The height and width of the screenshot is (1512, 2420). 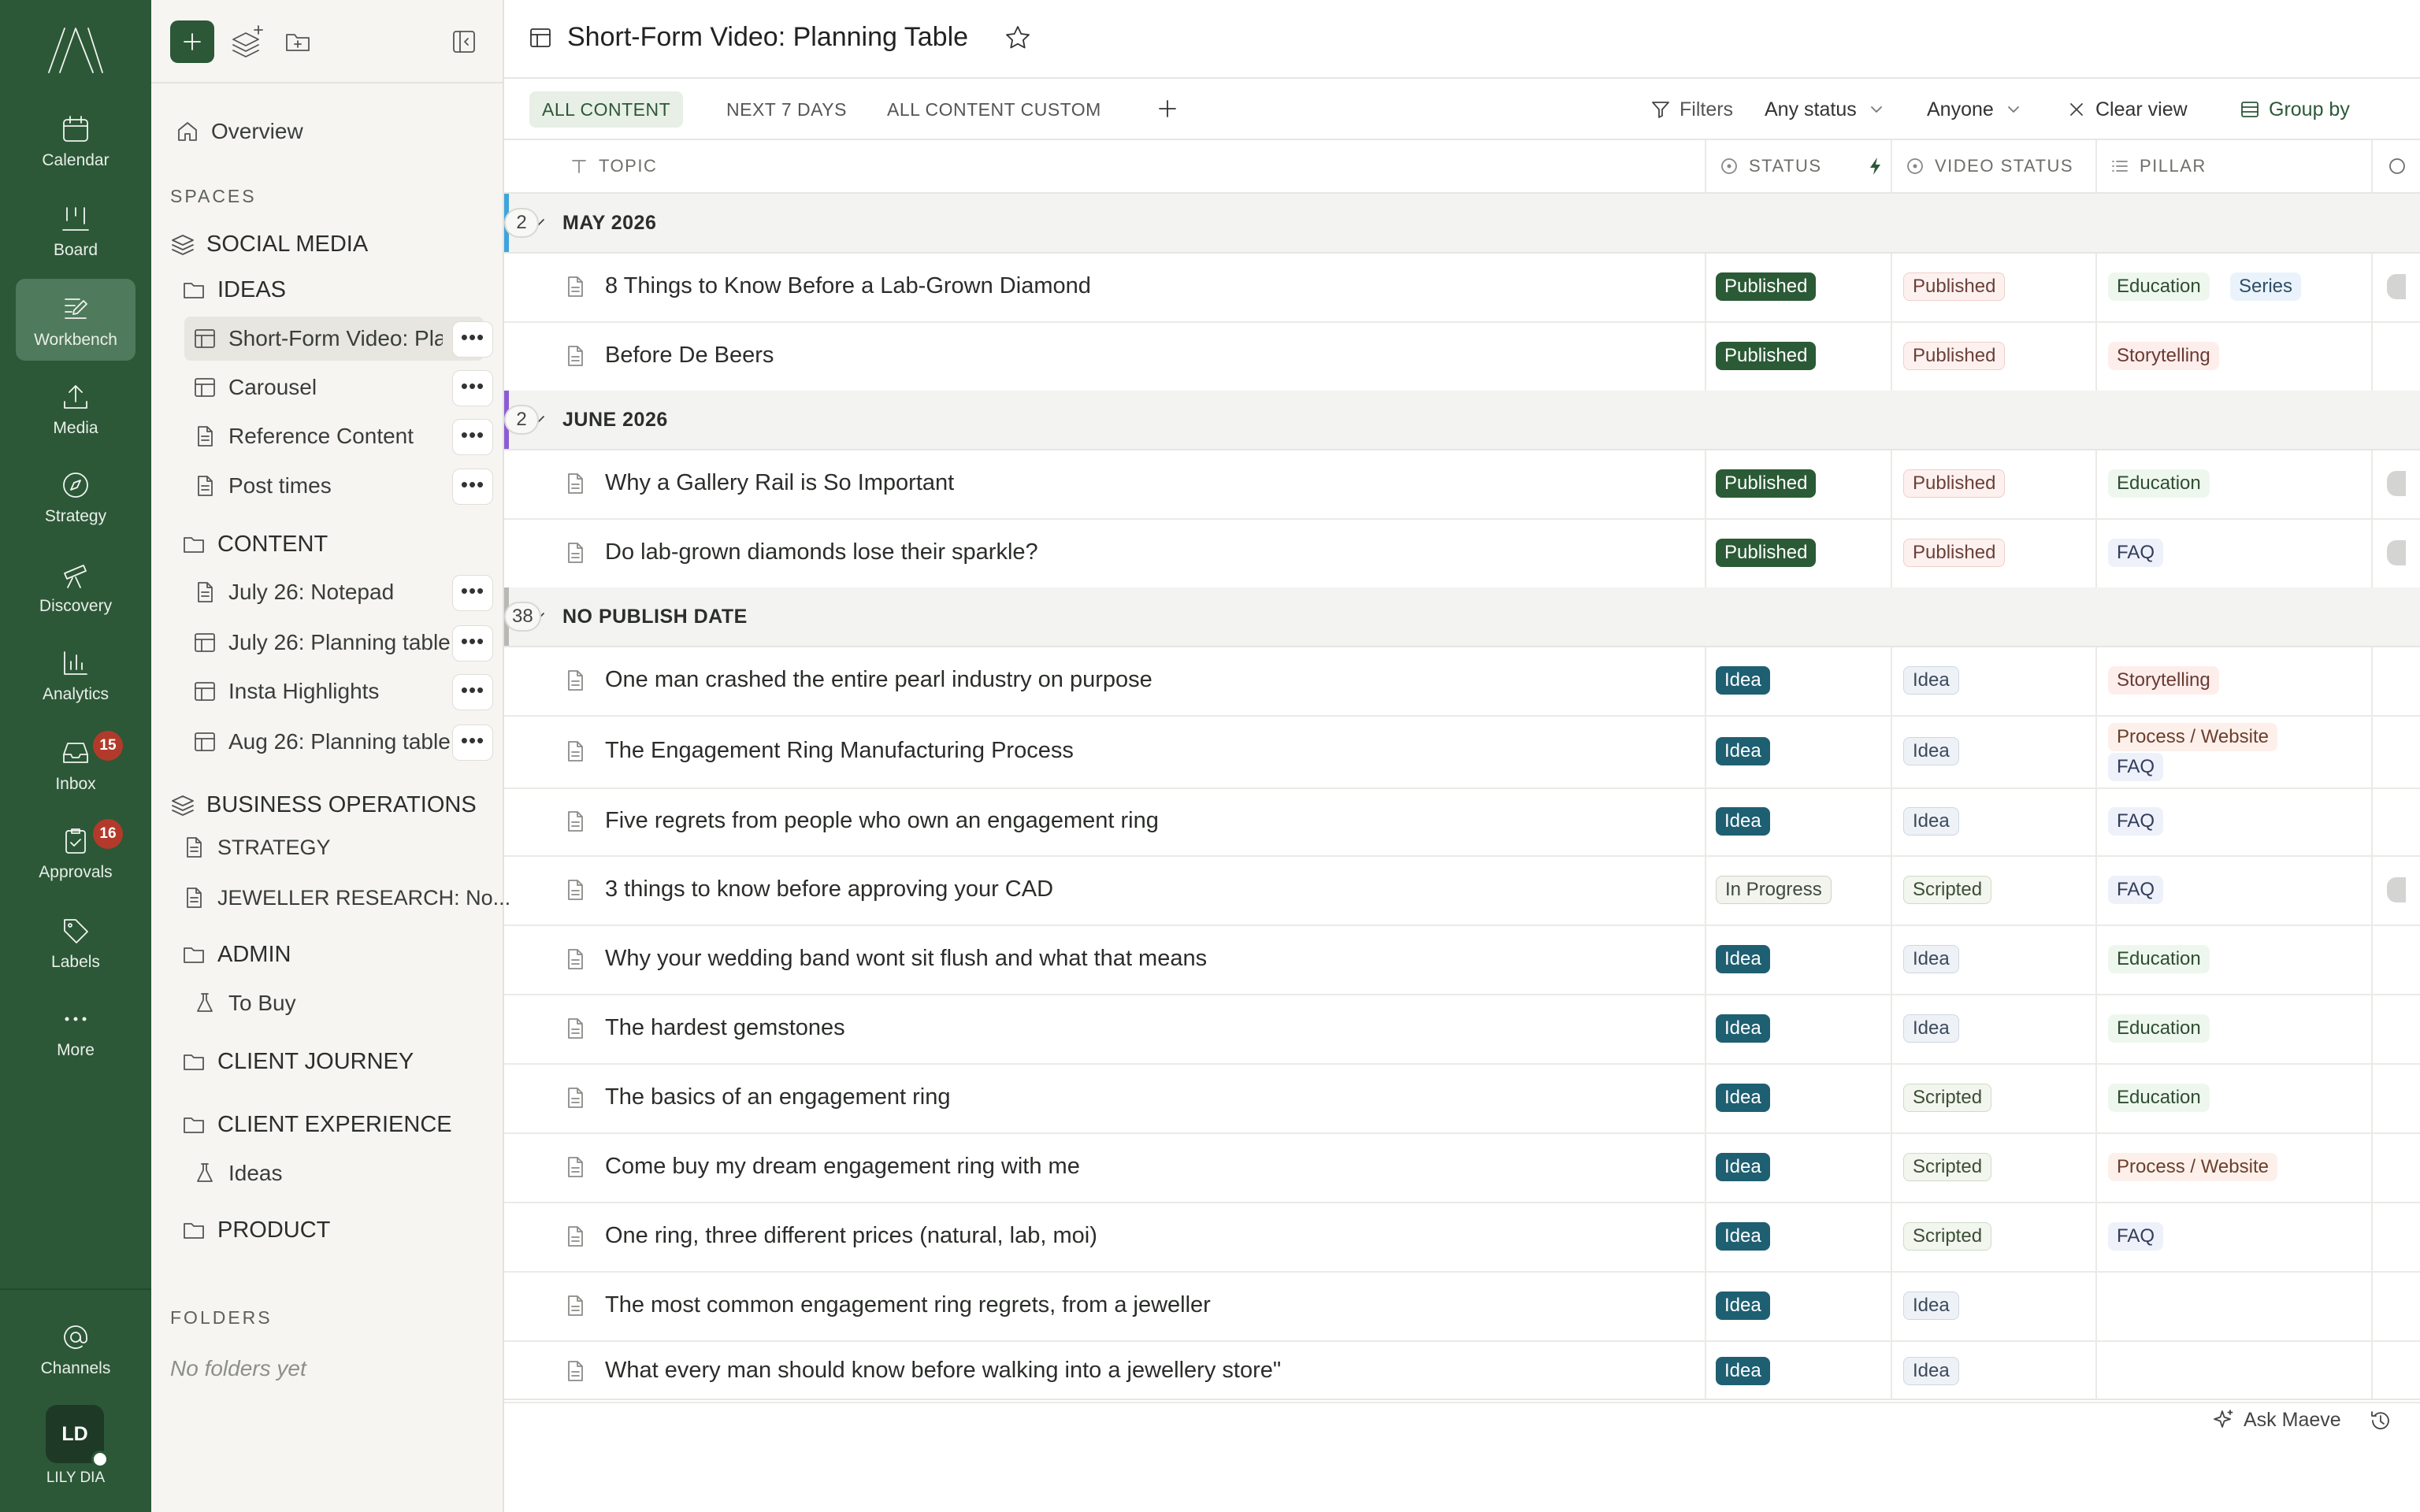 I want to click on sidebar-item-aug-planning-table: Aug 26: Planning table, so click(x=321, y=741).